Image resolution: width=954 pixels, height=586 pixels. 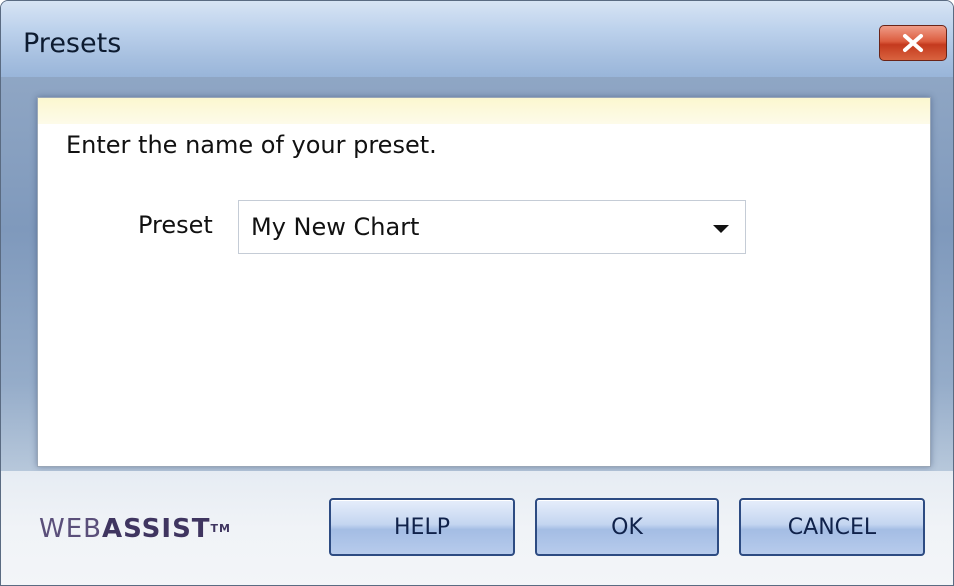 I want to click on window-title: Presets, so click(x=72, y=43).